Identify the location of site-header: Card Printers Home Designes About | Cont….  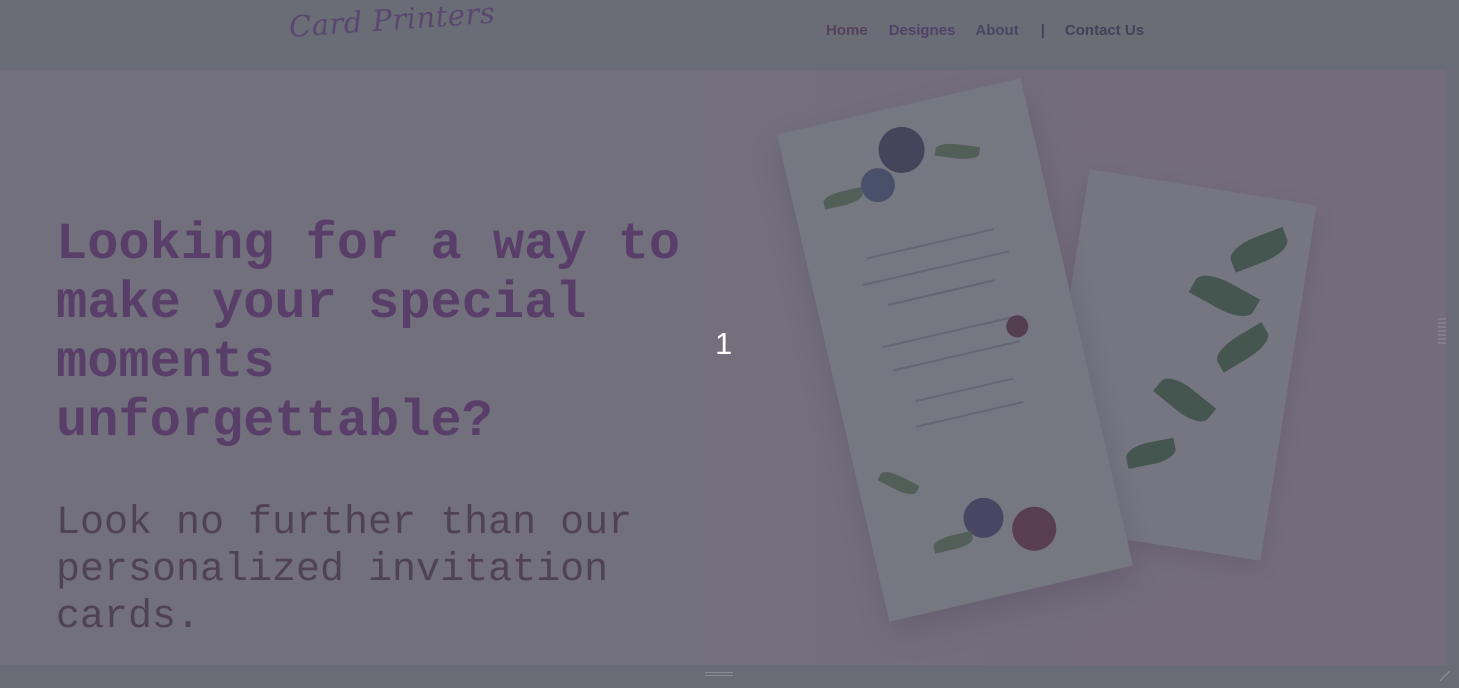
(729, 33).